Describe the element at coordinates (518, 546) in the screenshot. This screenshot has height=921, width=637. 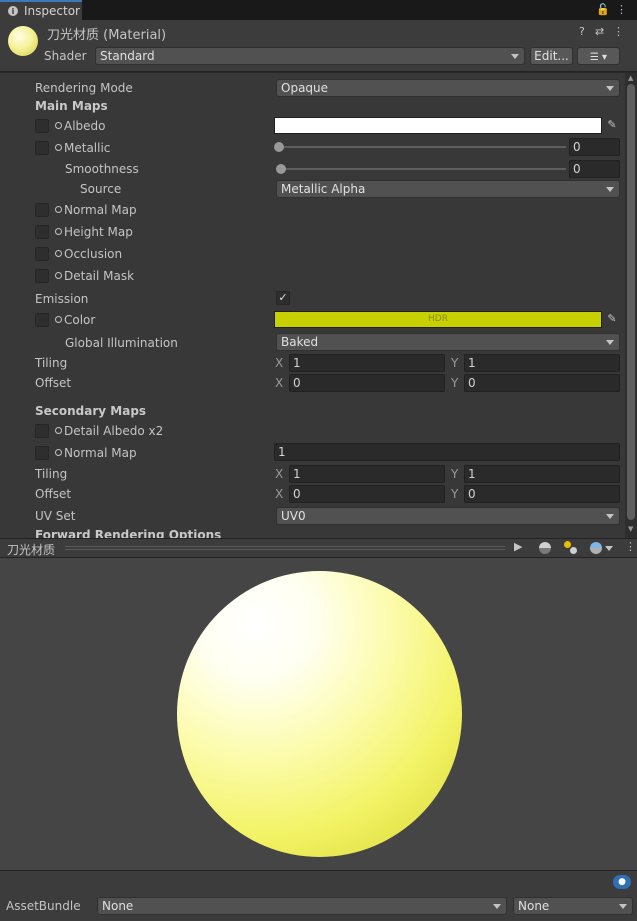
I see `play-icon: ▶` at that location.